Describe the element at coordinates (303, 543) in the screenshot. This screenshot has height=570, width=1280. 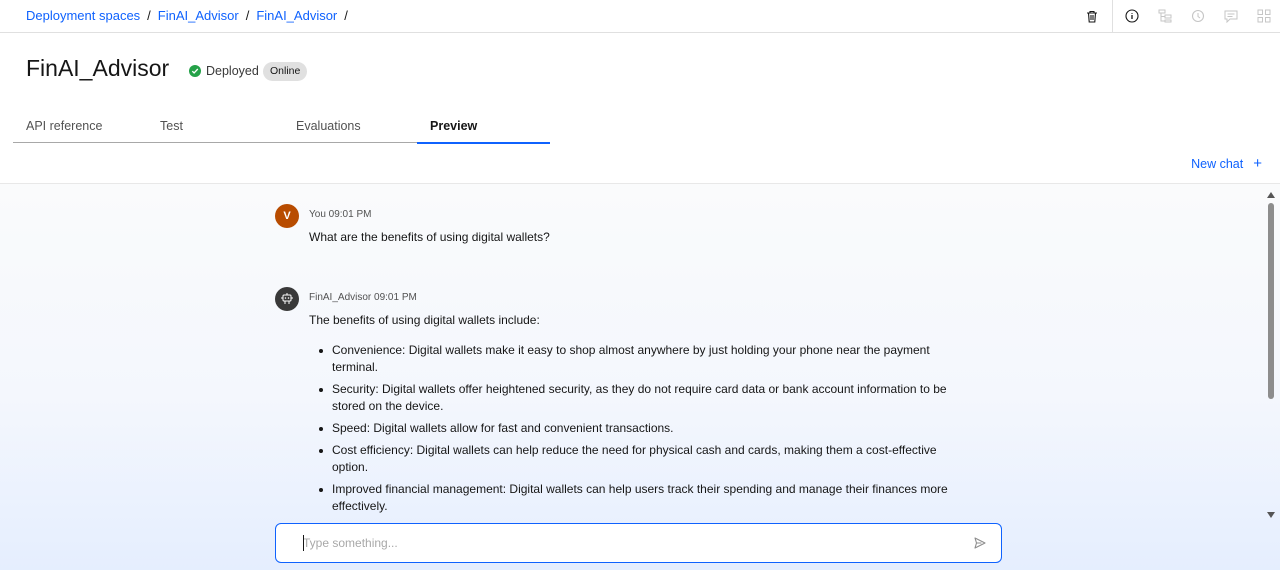
I see `text-cursor` at that location.